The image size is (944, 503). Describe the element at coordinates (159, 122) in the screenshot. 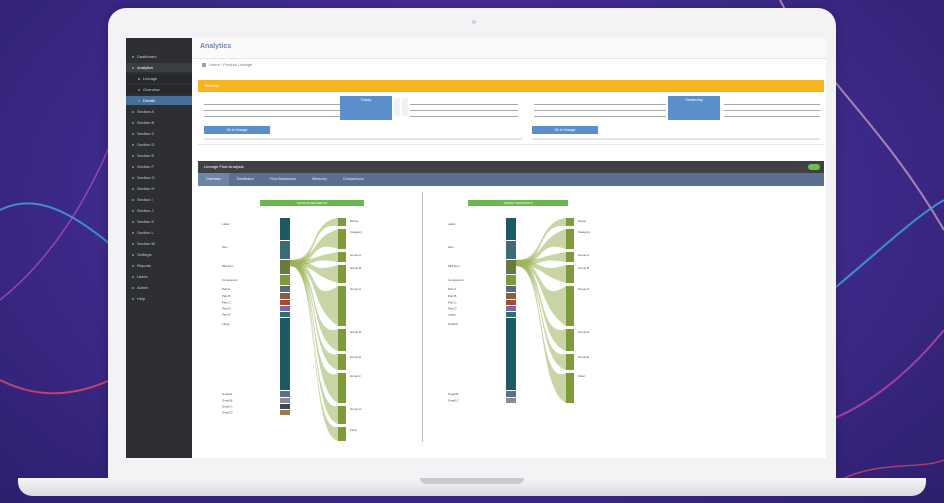

I see `sidebar-item: Section B` at that location.